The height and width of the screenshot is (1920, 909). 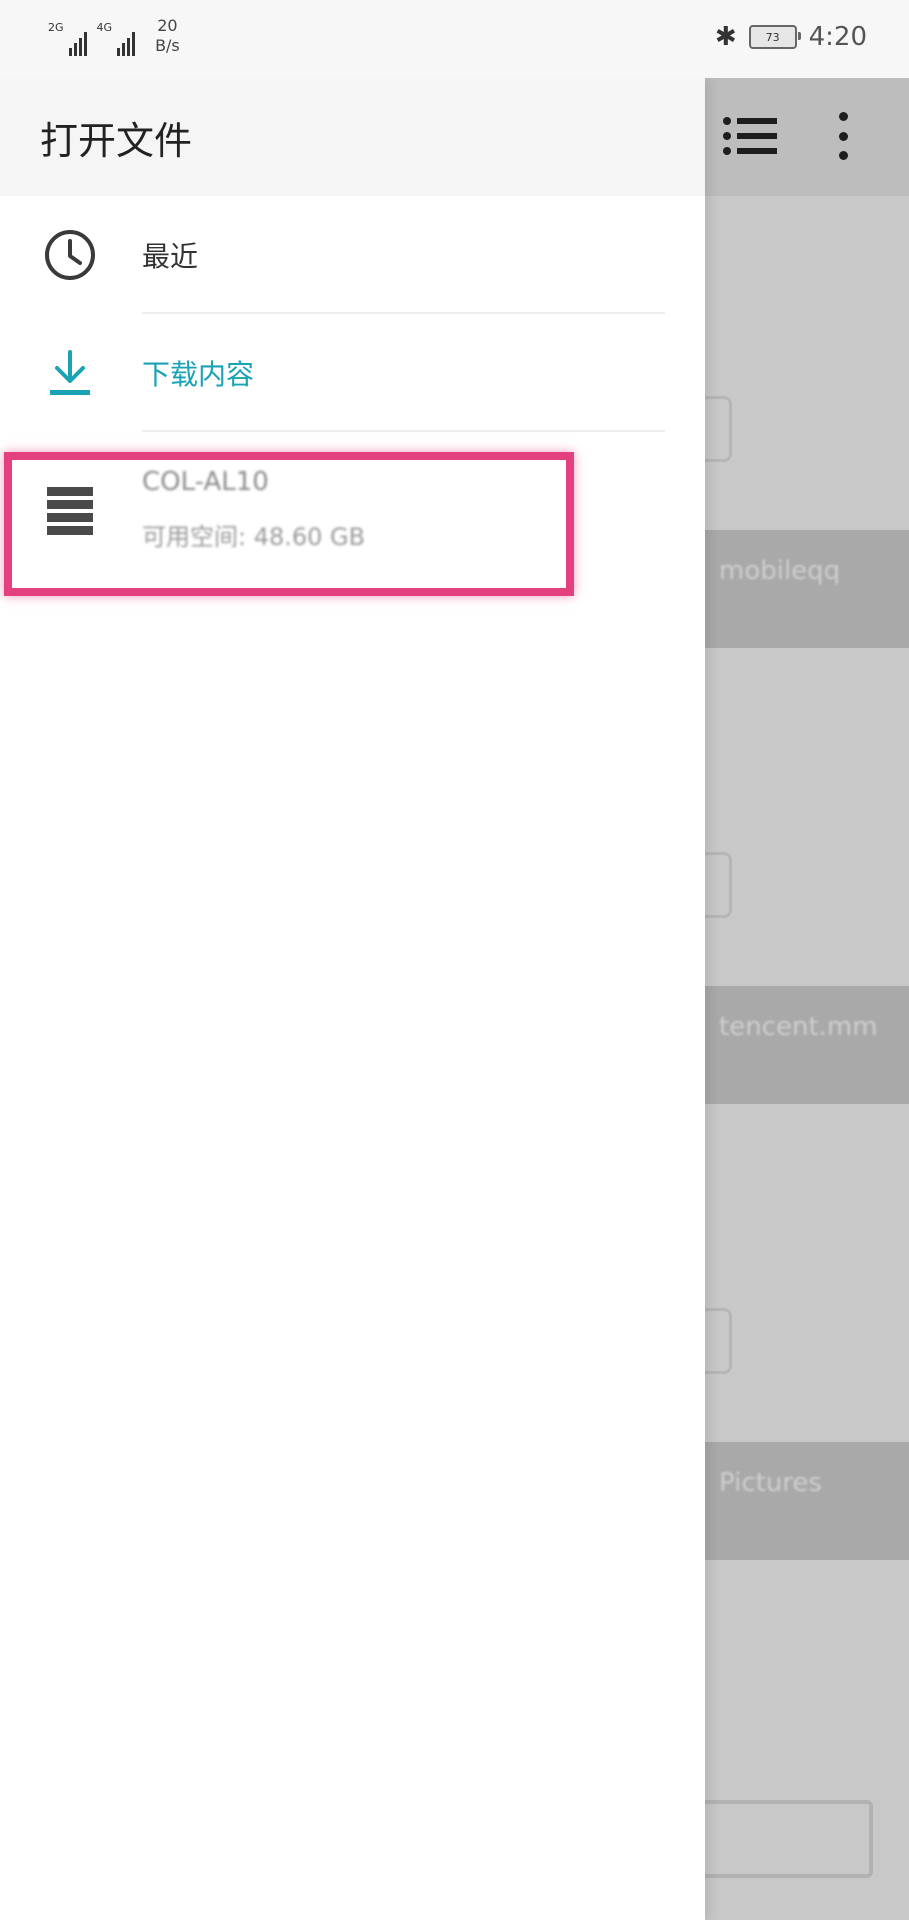 I want to click on storage-title: COL-AL10, so click(x=205, y=482).